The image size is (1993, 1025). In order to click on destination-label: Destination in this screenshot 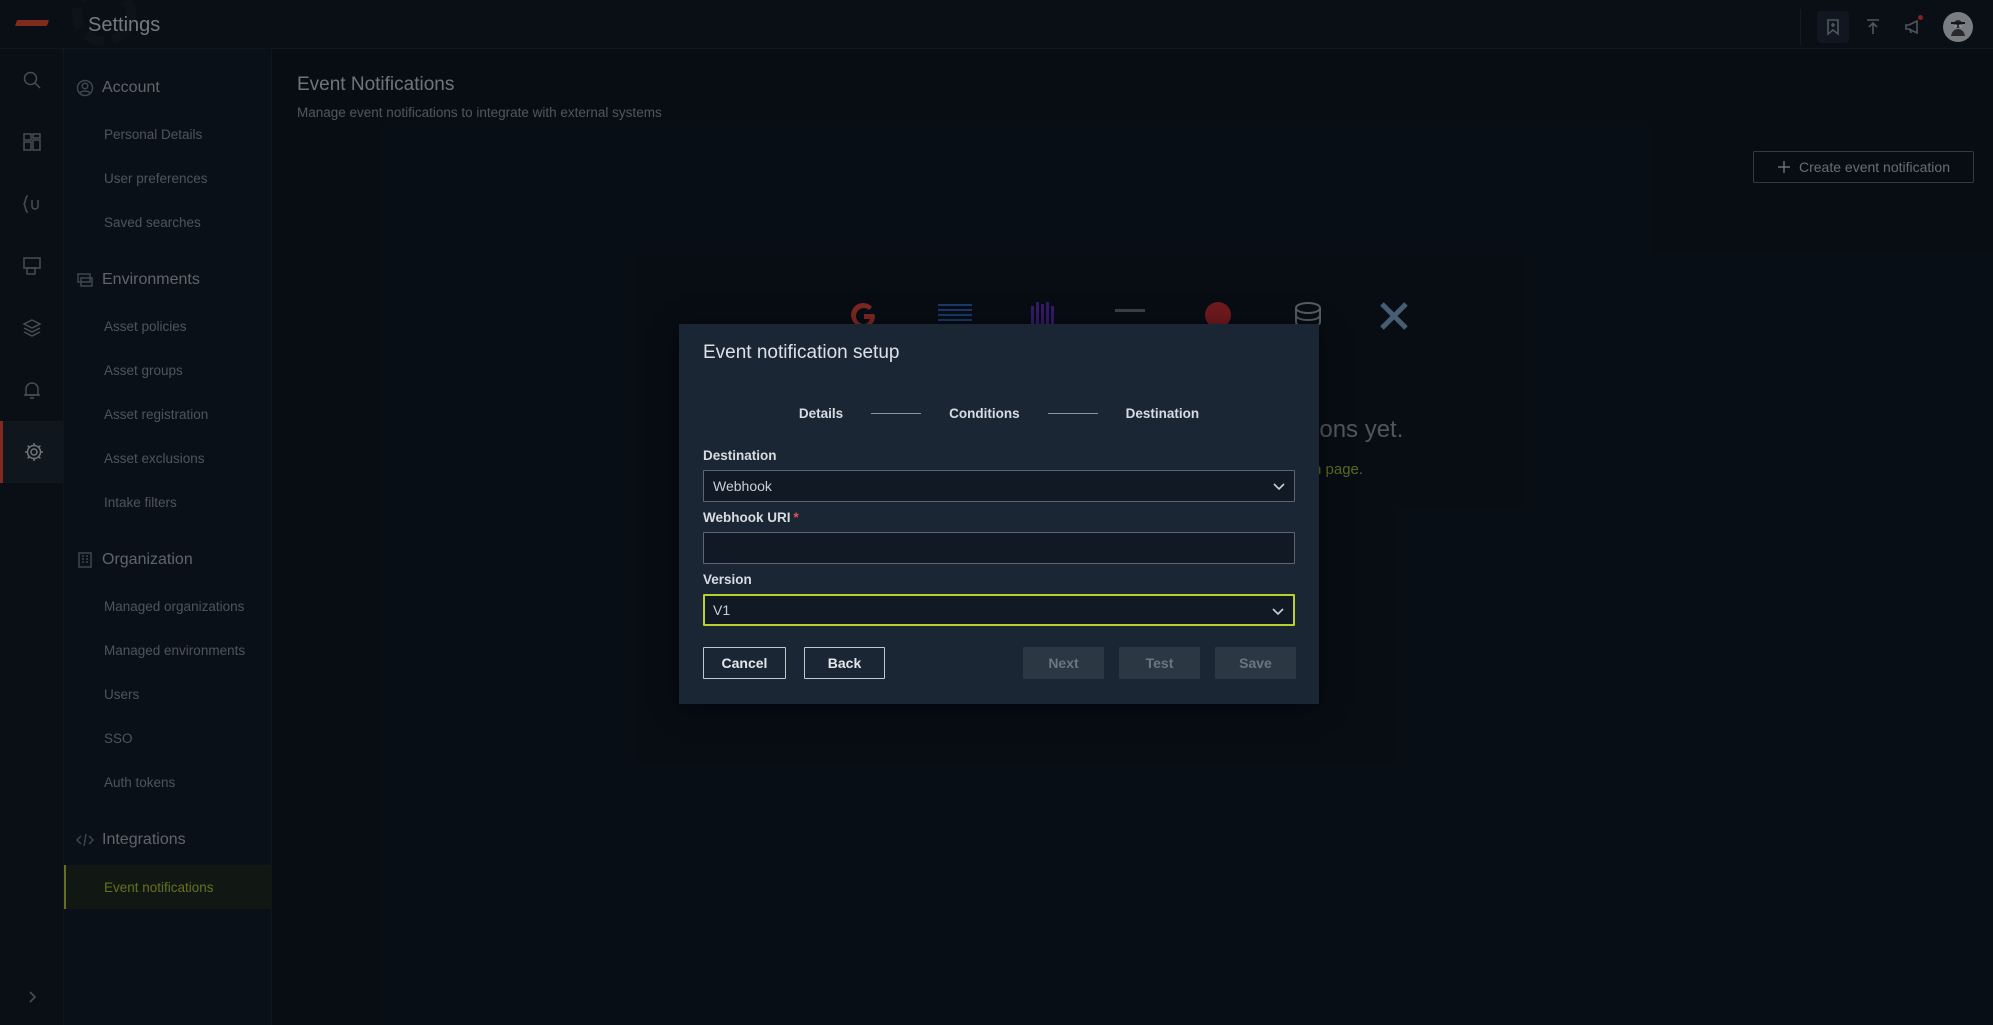, I will do `click(740, 455)`.